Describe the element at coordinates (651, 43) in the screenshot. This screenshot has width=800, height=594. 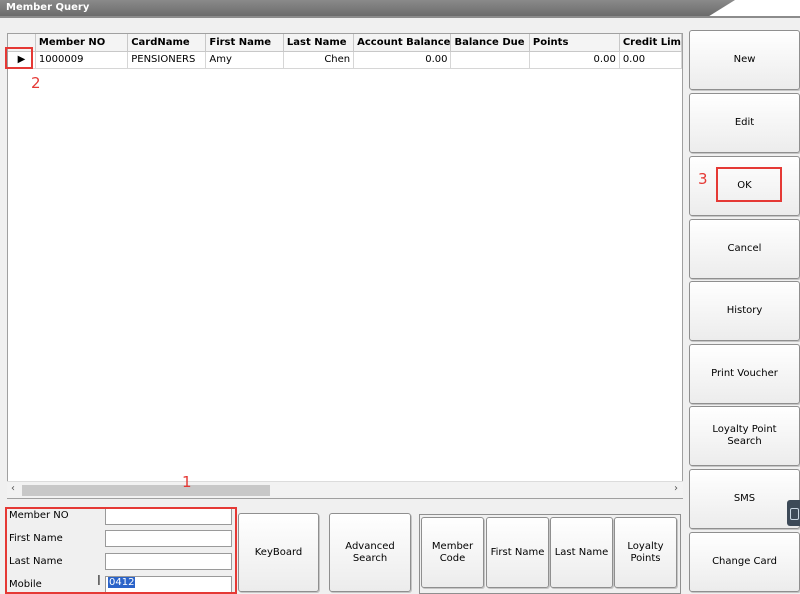
I see `column-header-credit-limit: Credit Lim` at that location.